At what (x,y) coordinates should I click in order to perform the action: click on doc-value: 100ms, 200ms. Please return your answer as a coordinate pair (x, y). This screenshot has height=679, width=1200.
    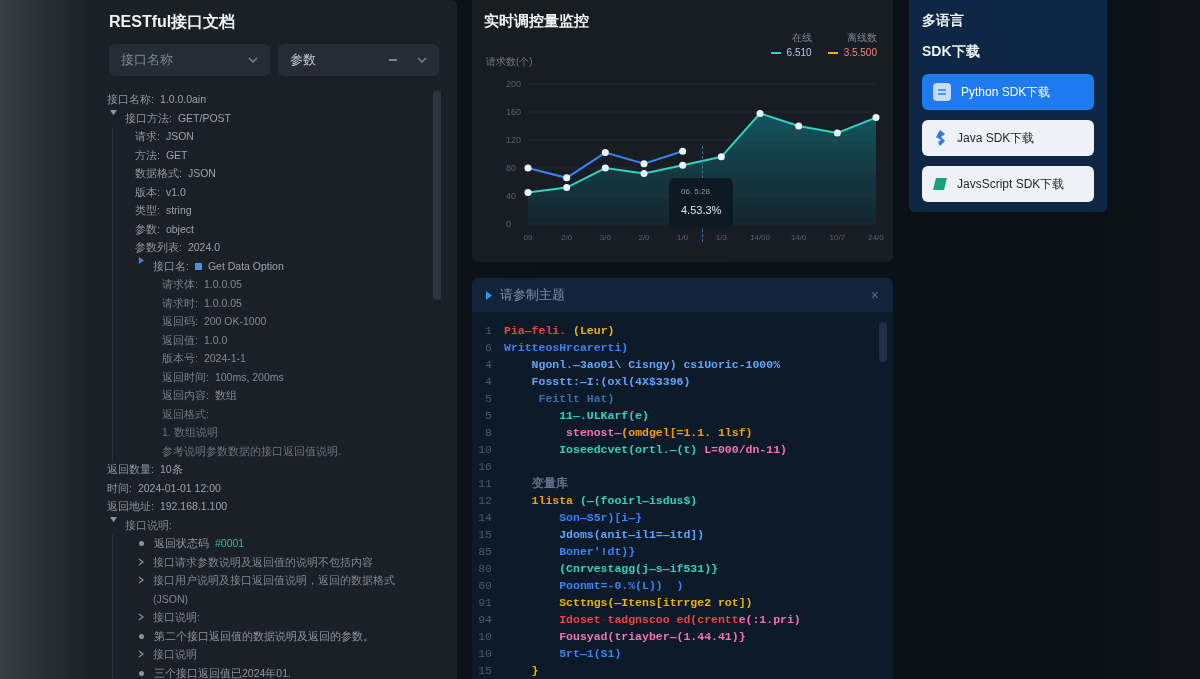
    Looking at the image, I should click on (249, 377).